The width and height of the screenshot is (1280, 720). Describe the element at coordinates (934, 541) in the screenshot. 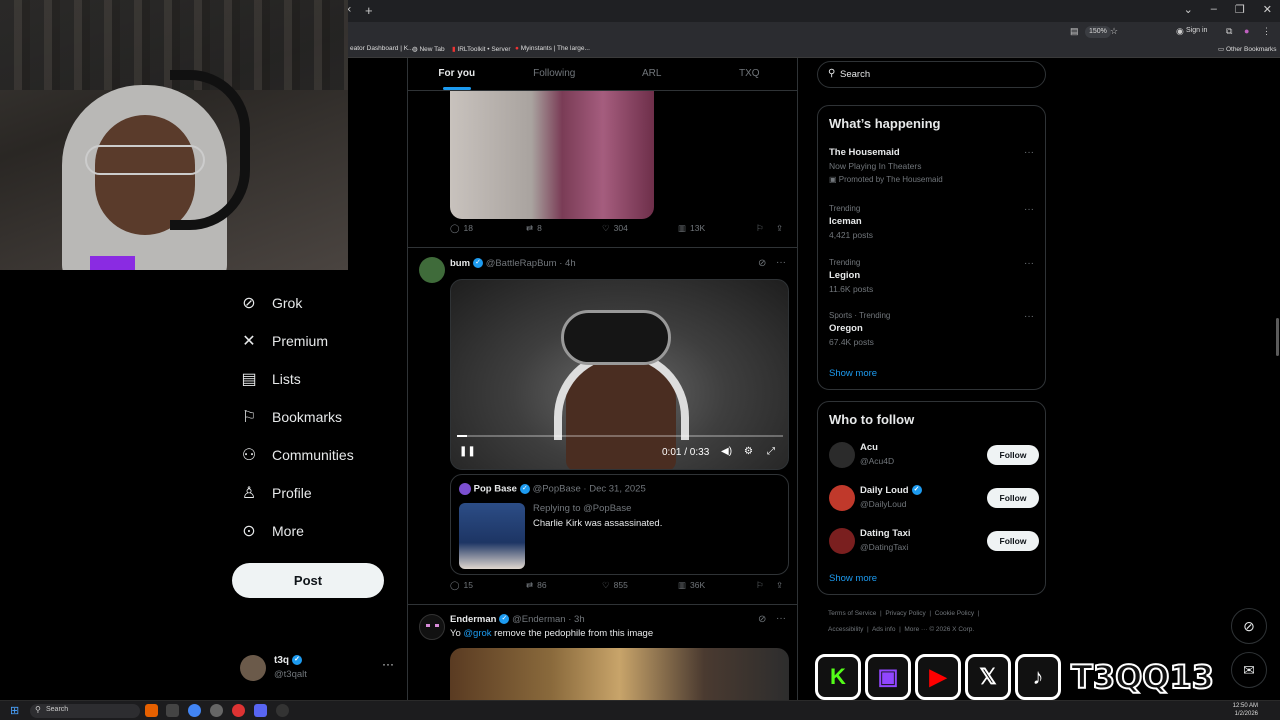

I see `follow-suggestion: Dating Taxi @DatingTaxi Follow` at that location.